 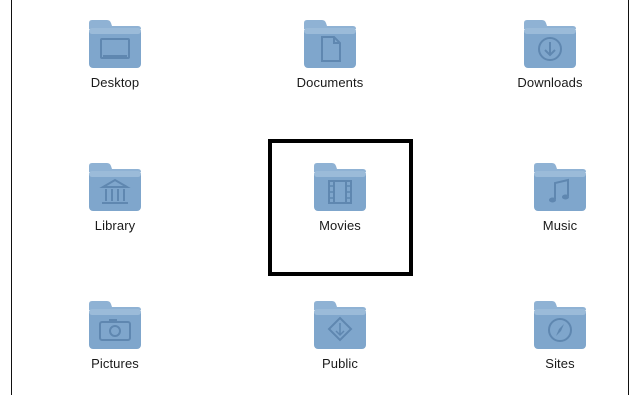 What do you see at coordinates (550, 82) in the screenshot?
I see `folder-label: Downloads` at bounding box center [550, 82].